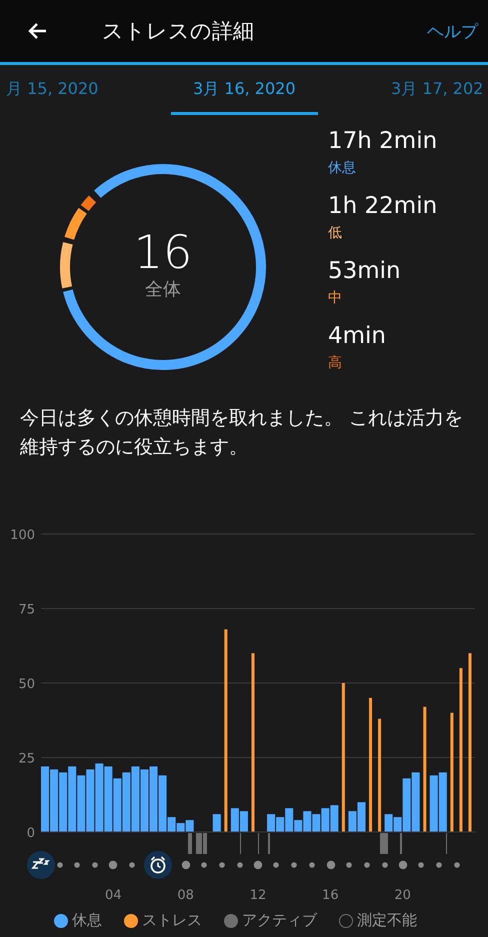 This screenshot has height=937, width=488. What do you see at coordinates (113, 895) in the screenshot?
I see `x-tick-label: 04` at bounding box center [113, 895].